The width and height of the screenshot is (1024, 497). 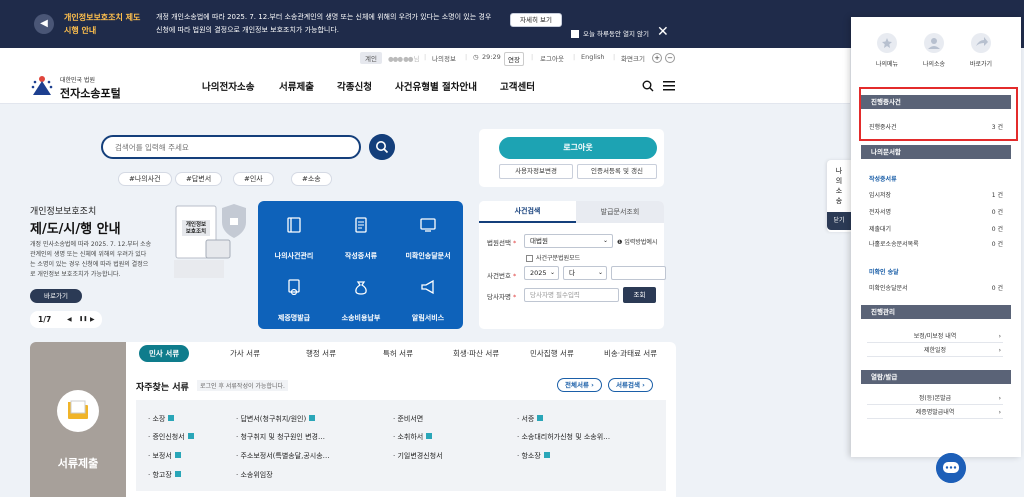 What do you see at coordinates (294, 294) in the screenshot?
I see `service-certificate: 제증명발급` at bounding box center [294, 294].